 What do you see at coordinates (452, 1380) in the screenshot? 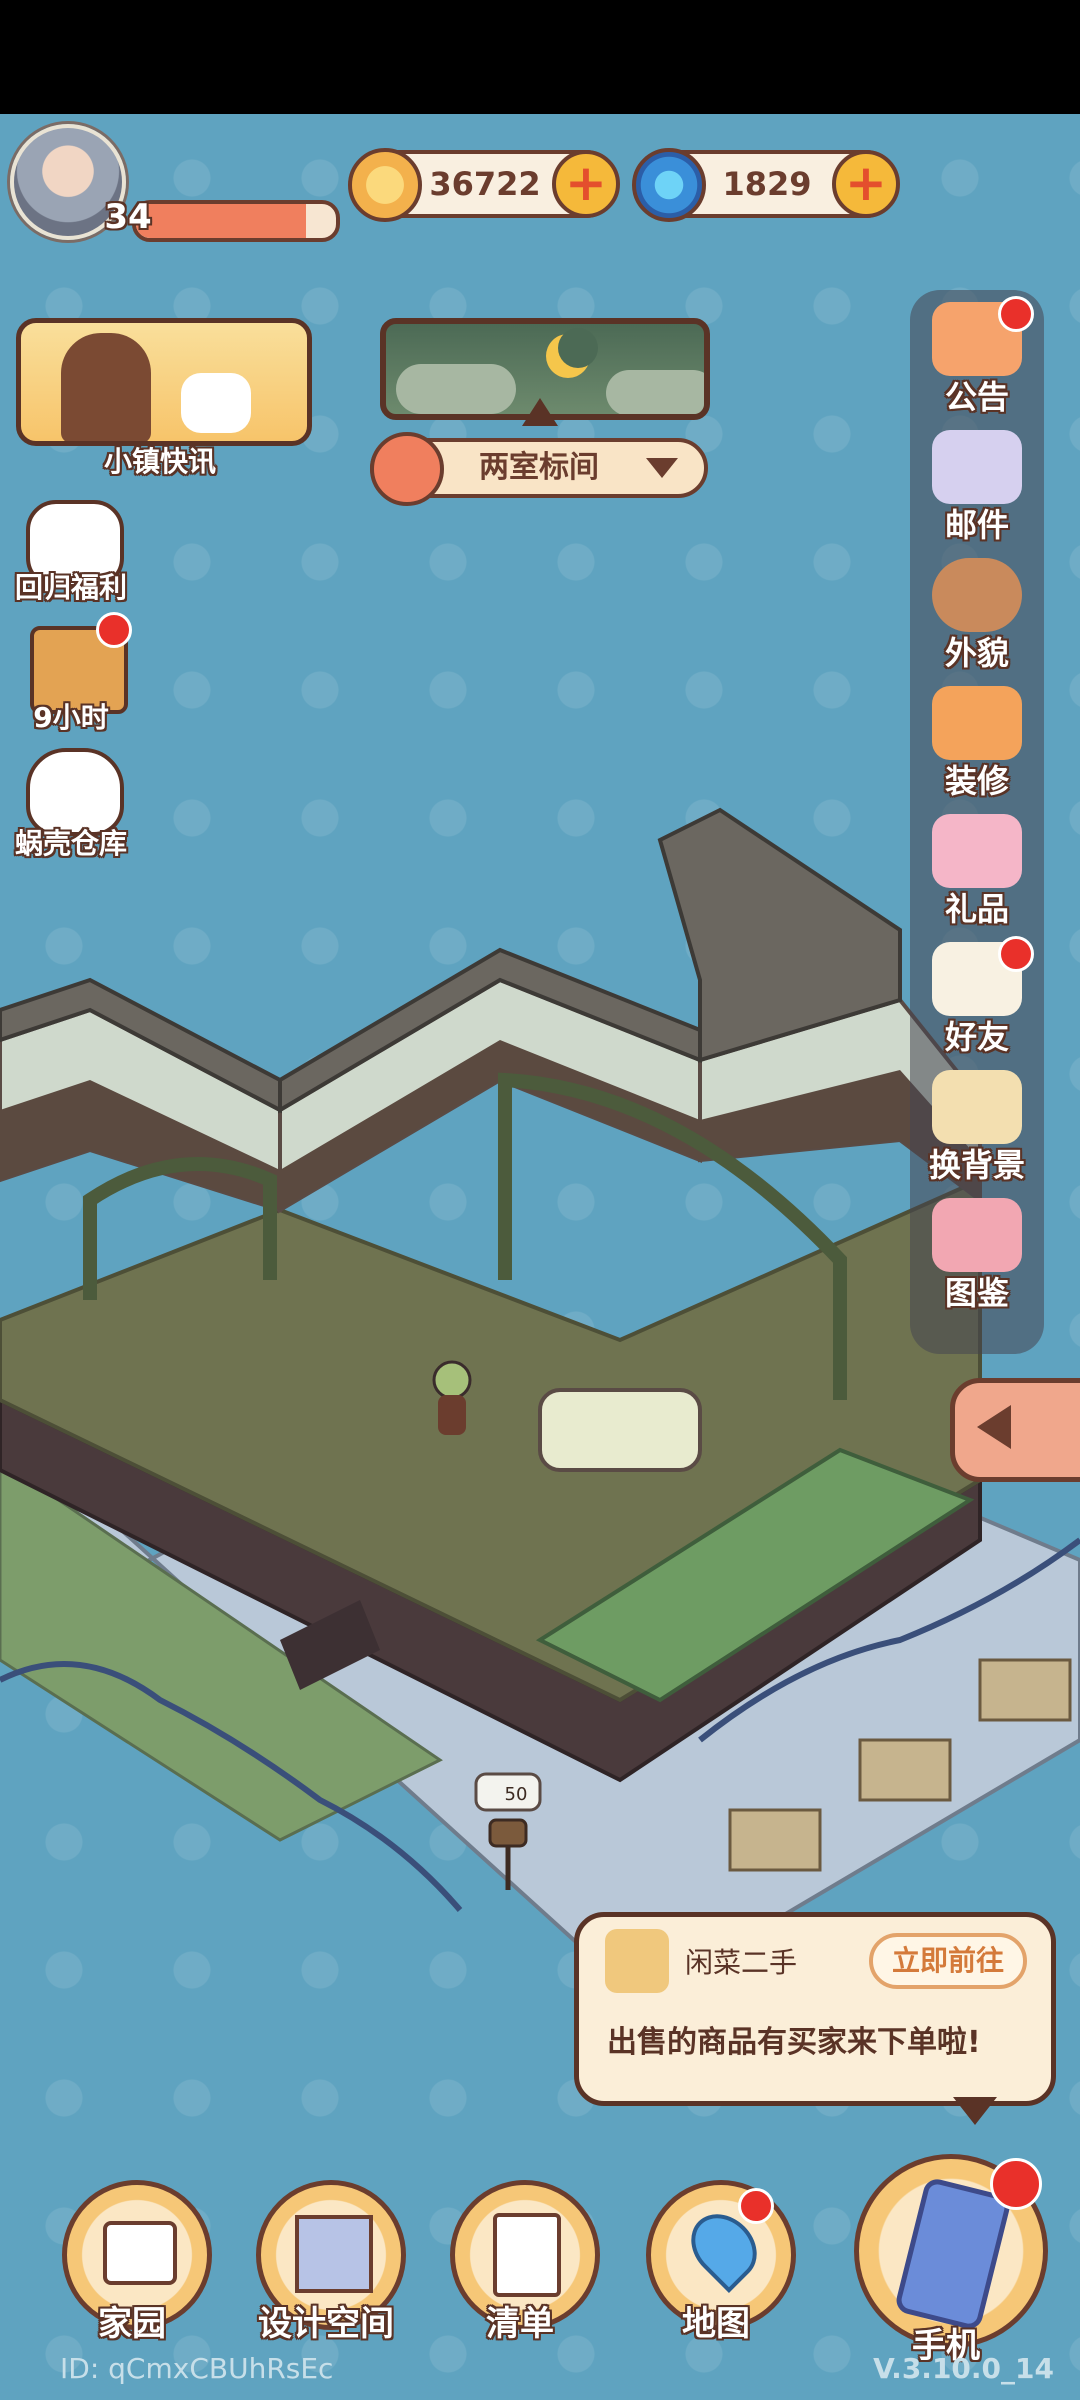
I see `player-character-head` at bounding box center [452, 1380].